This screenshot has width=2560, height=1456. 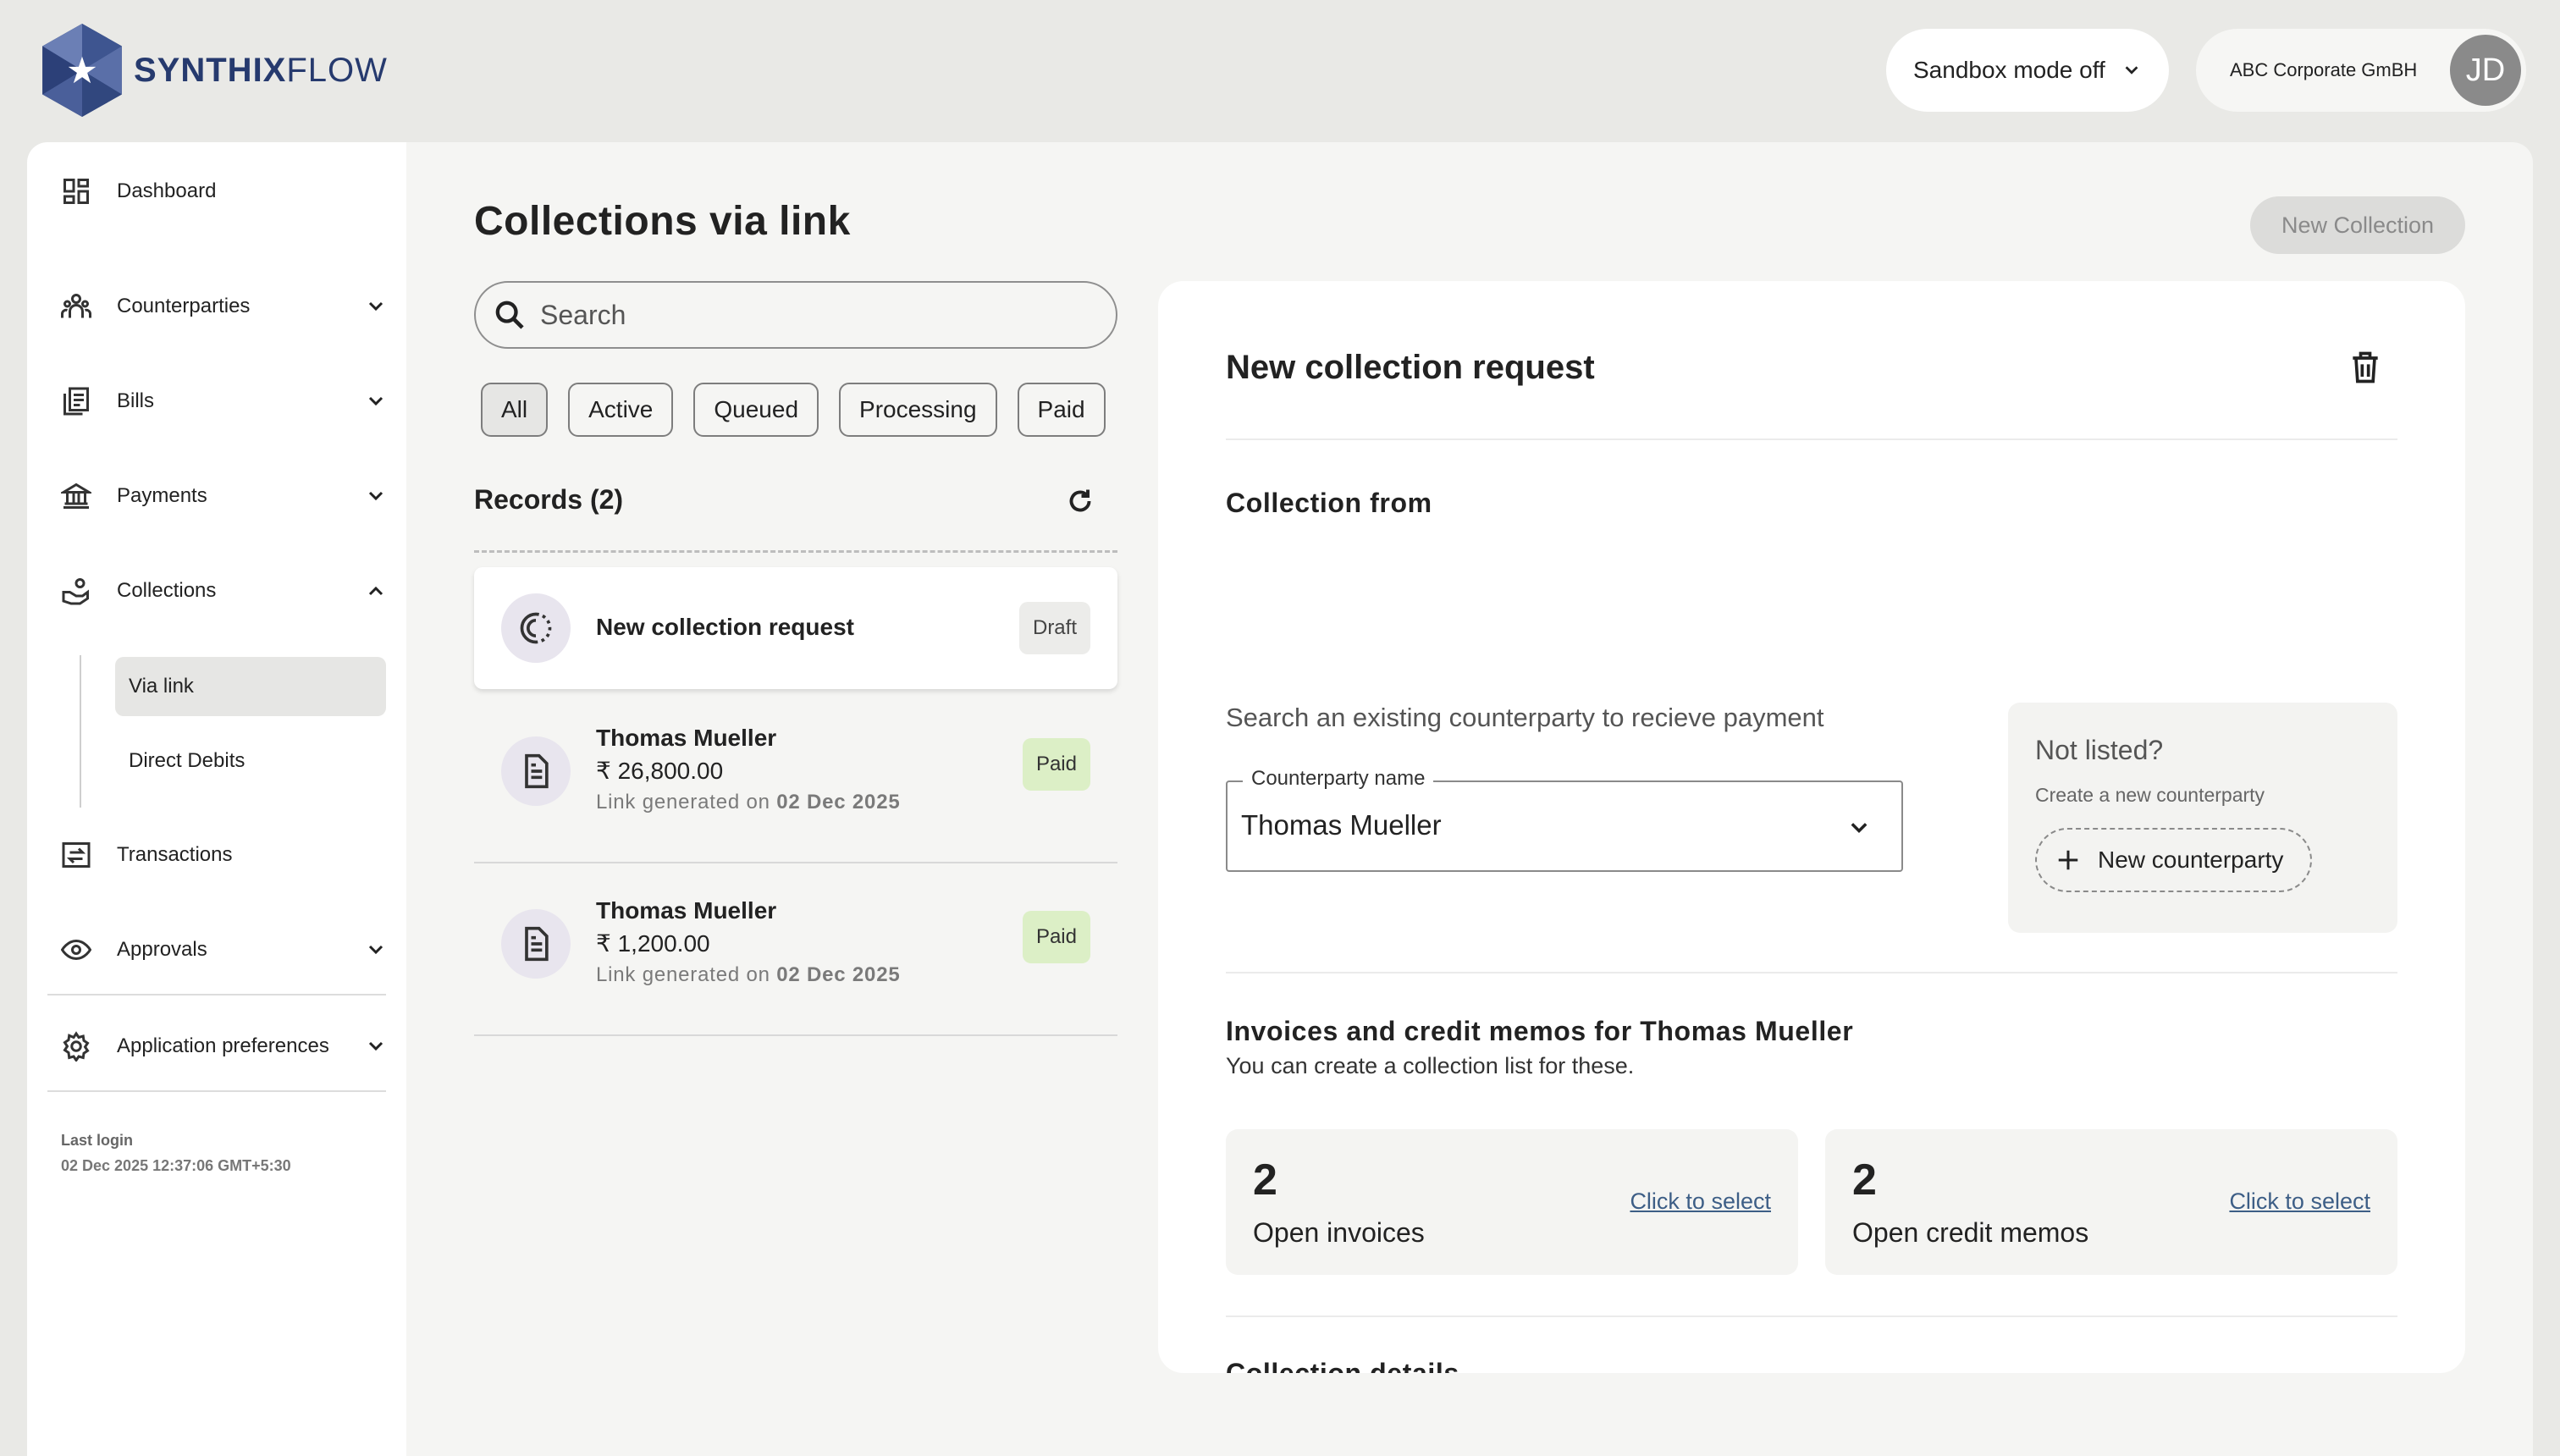 I want to click on sidebar-item-collections: Collections, so click(x=230, y=591).